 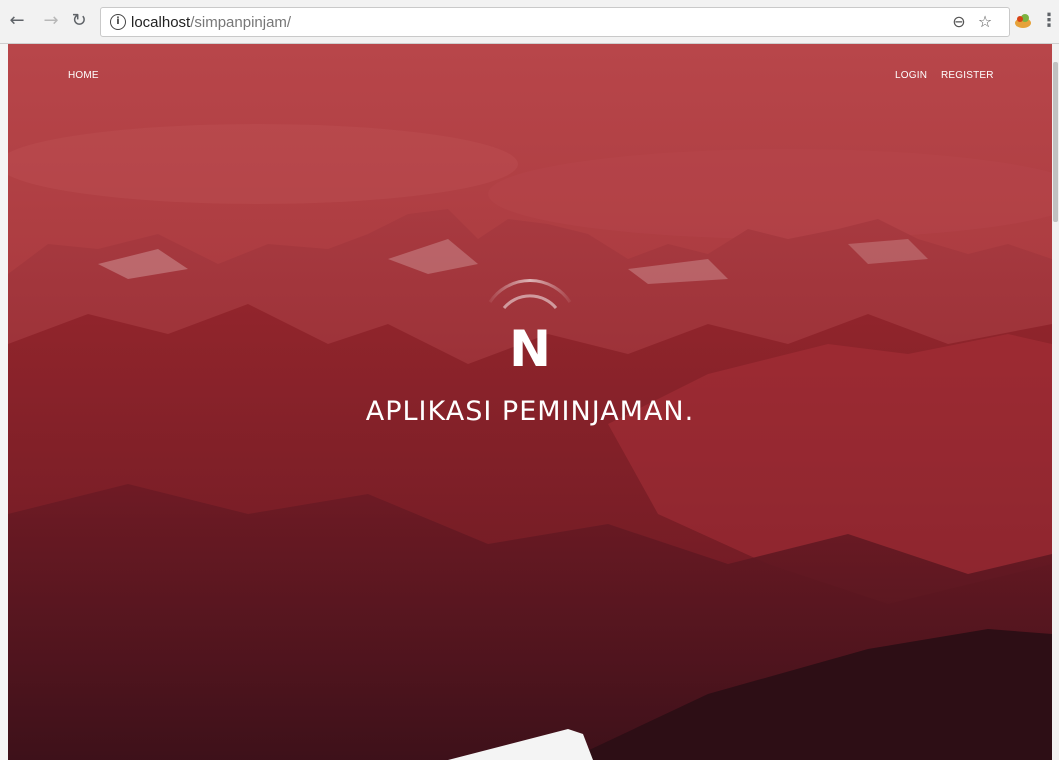 I want to click on url-host: localhost, so click(x=161, y=22).